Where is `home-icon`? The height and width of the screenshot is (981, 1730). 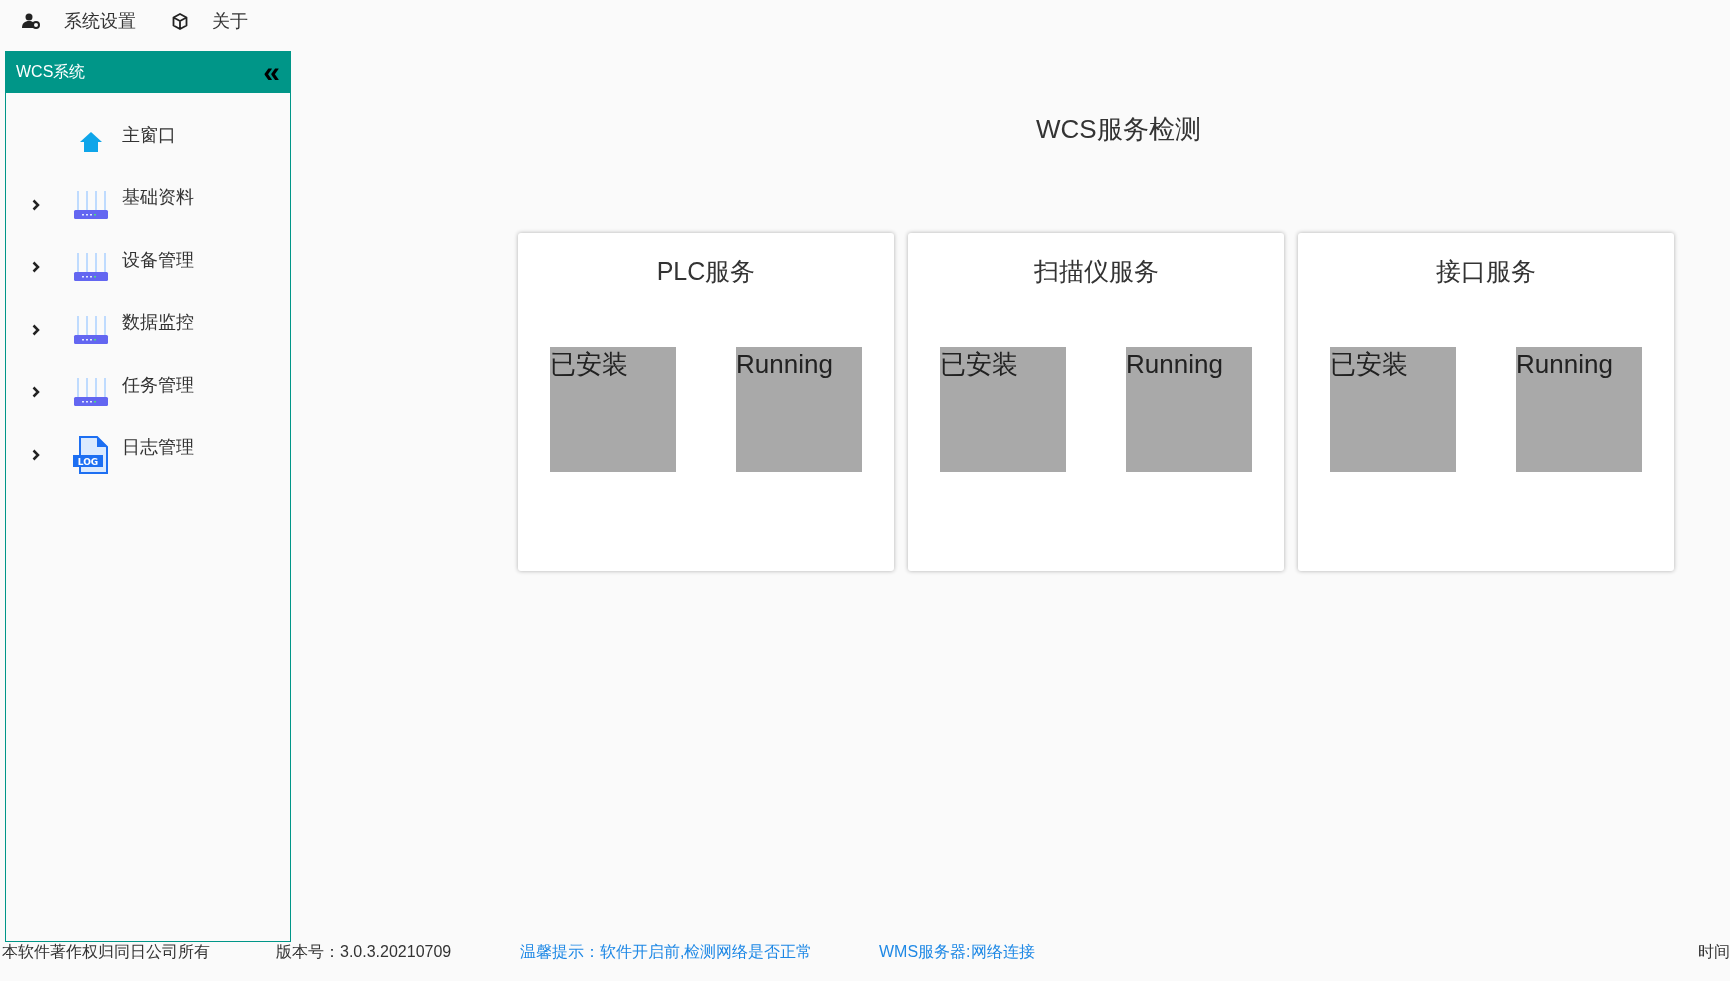 home-icon is located at coordinates (91, 142).